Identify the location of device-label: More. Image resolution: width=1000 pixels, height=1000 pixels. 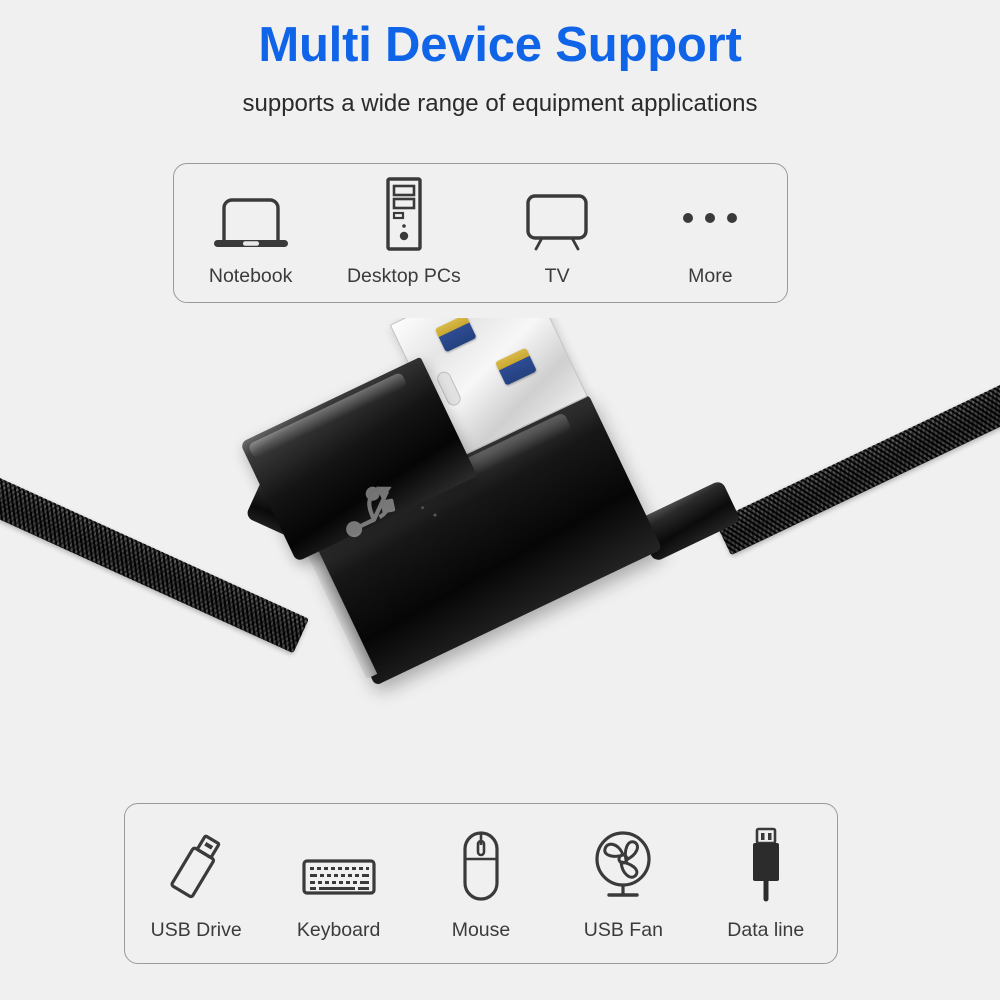
(710, 276).